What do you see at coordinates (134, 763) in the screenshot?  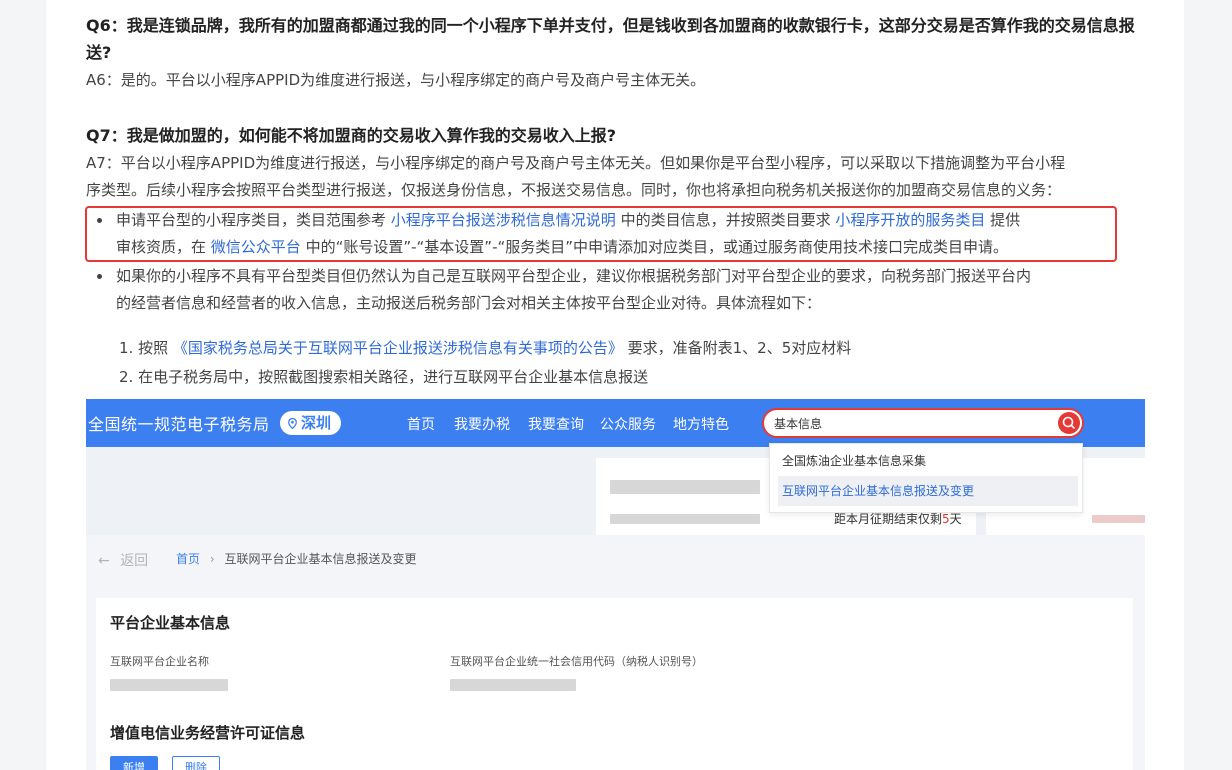 I see `add-button: 新增` at bounding box center [134, 763].